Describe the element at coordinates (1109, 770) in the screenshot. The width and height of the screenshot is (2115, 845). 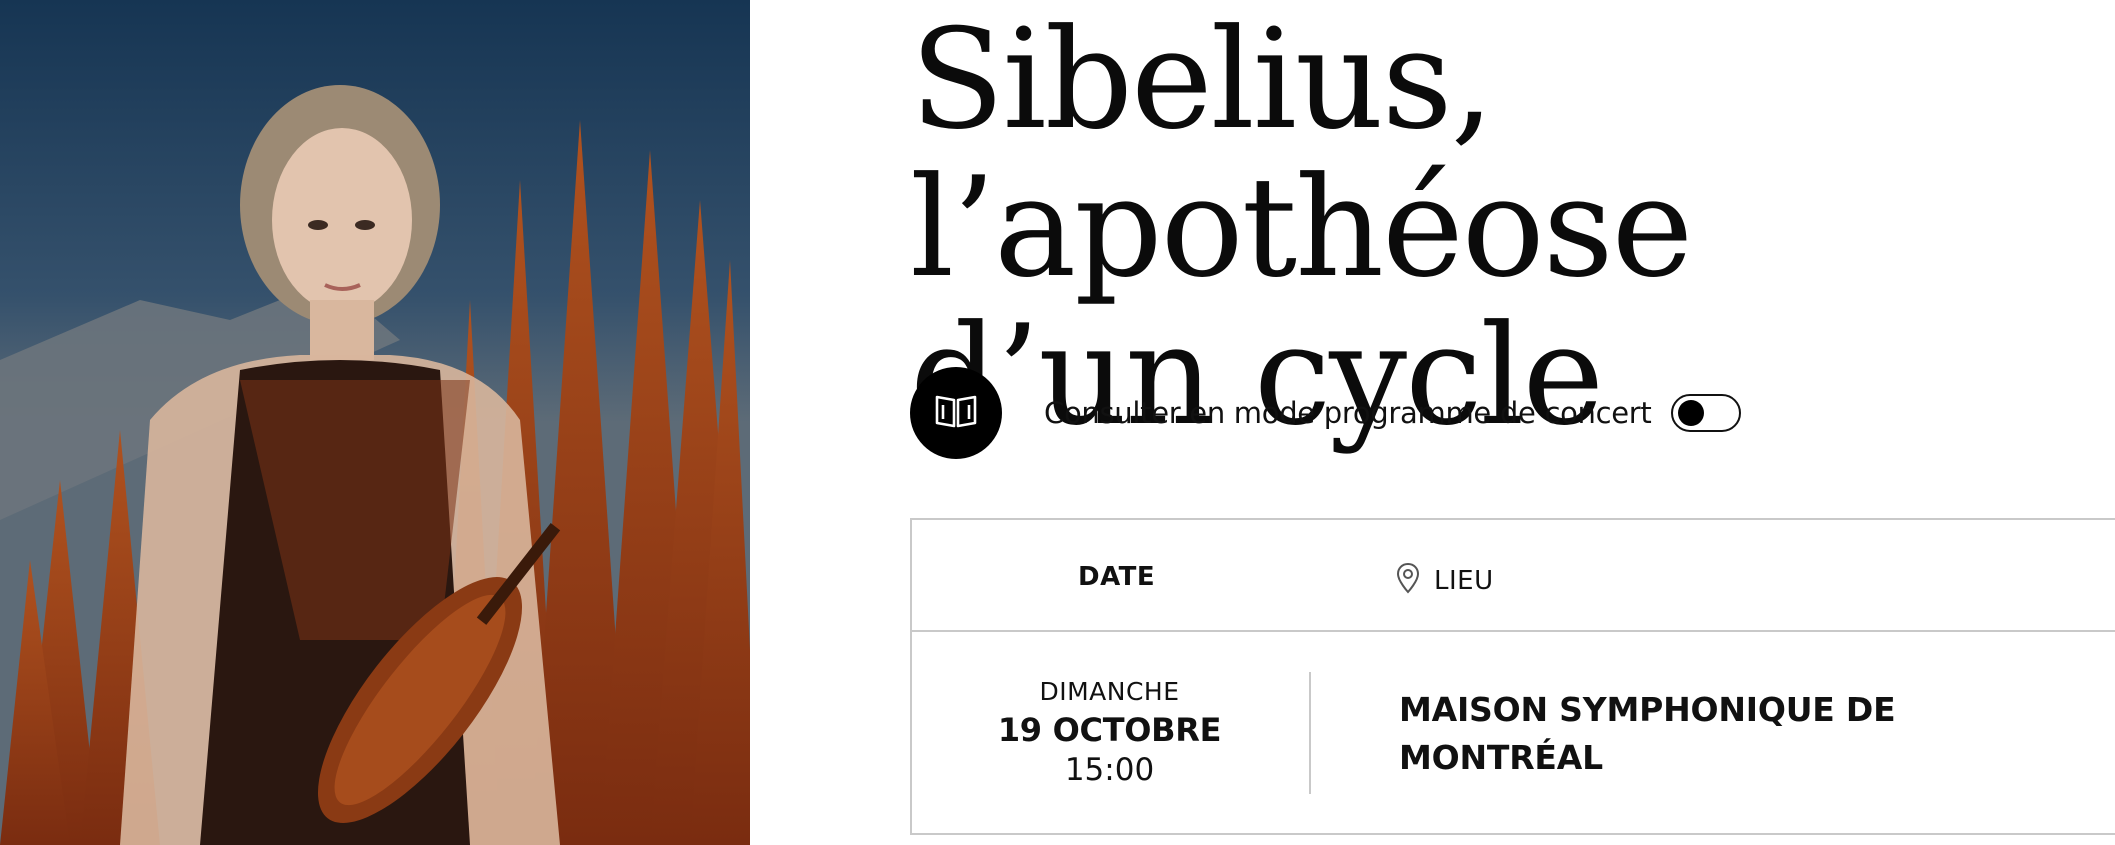
I see `performance-time: 15:00` at that location.